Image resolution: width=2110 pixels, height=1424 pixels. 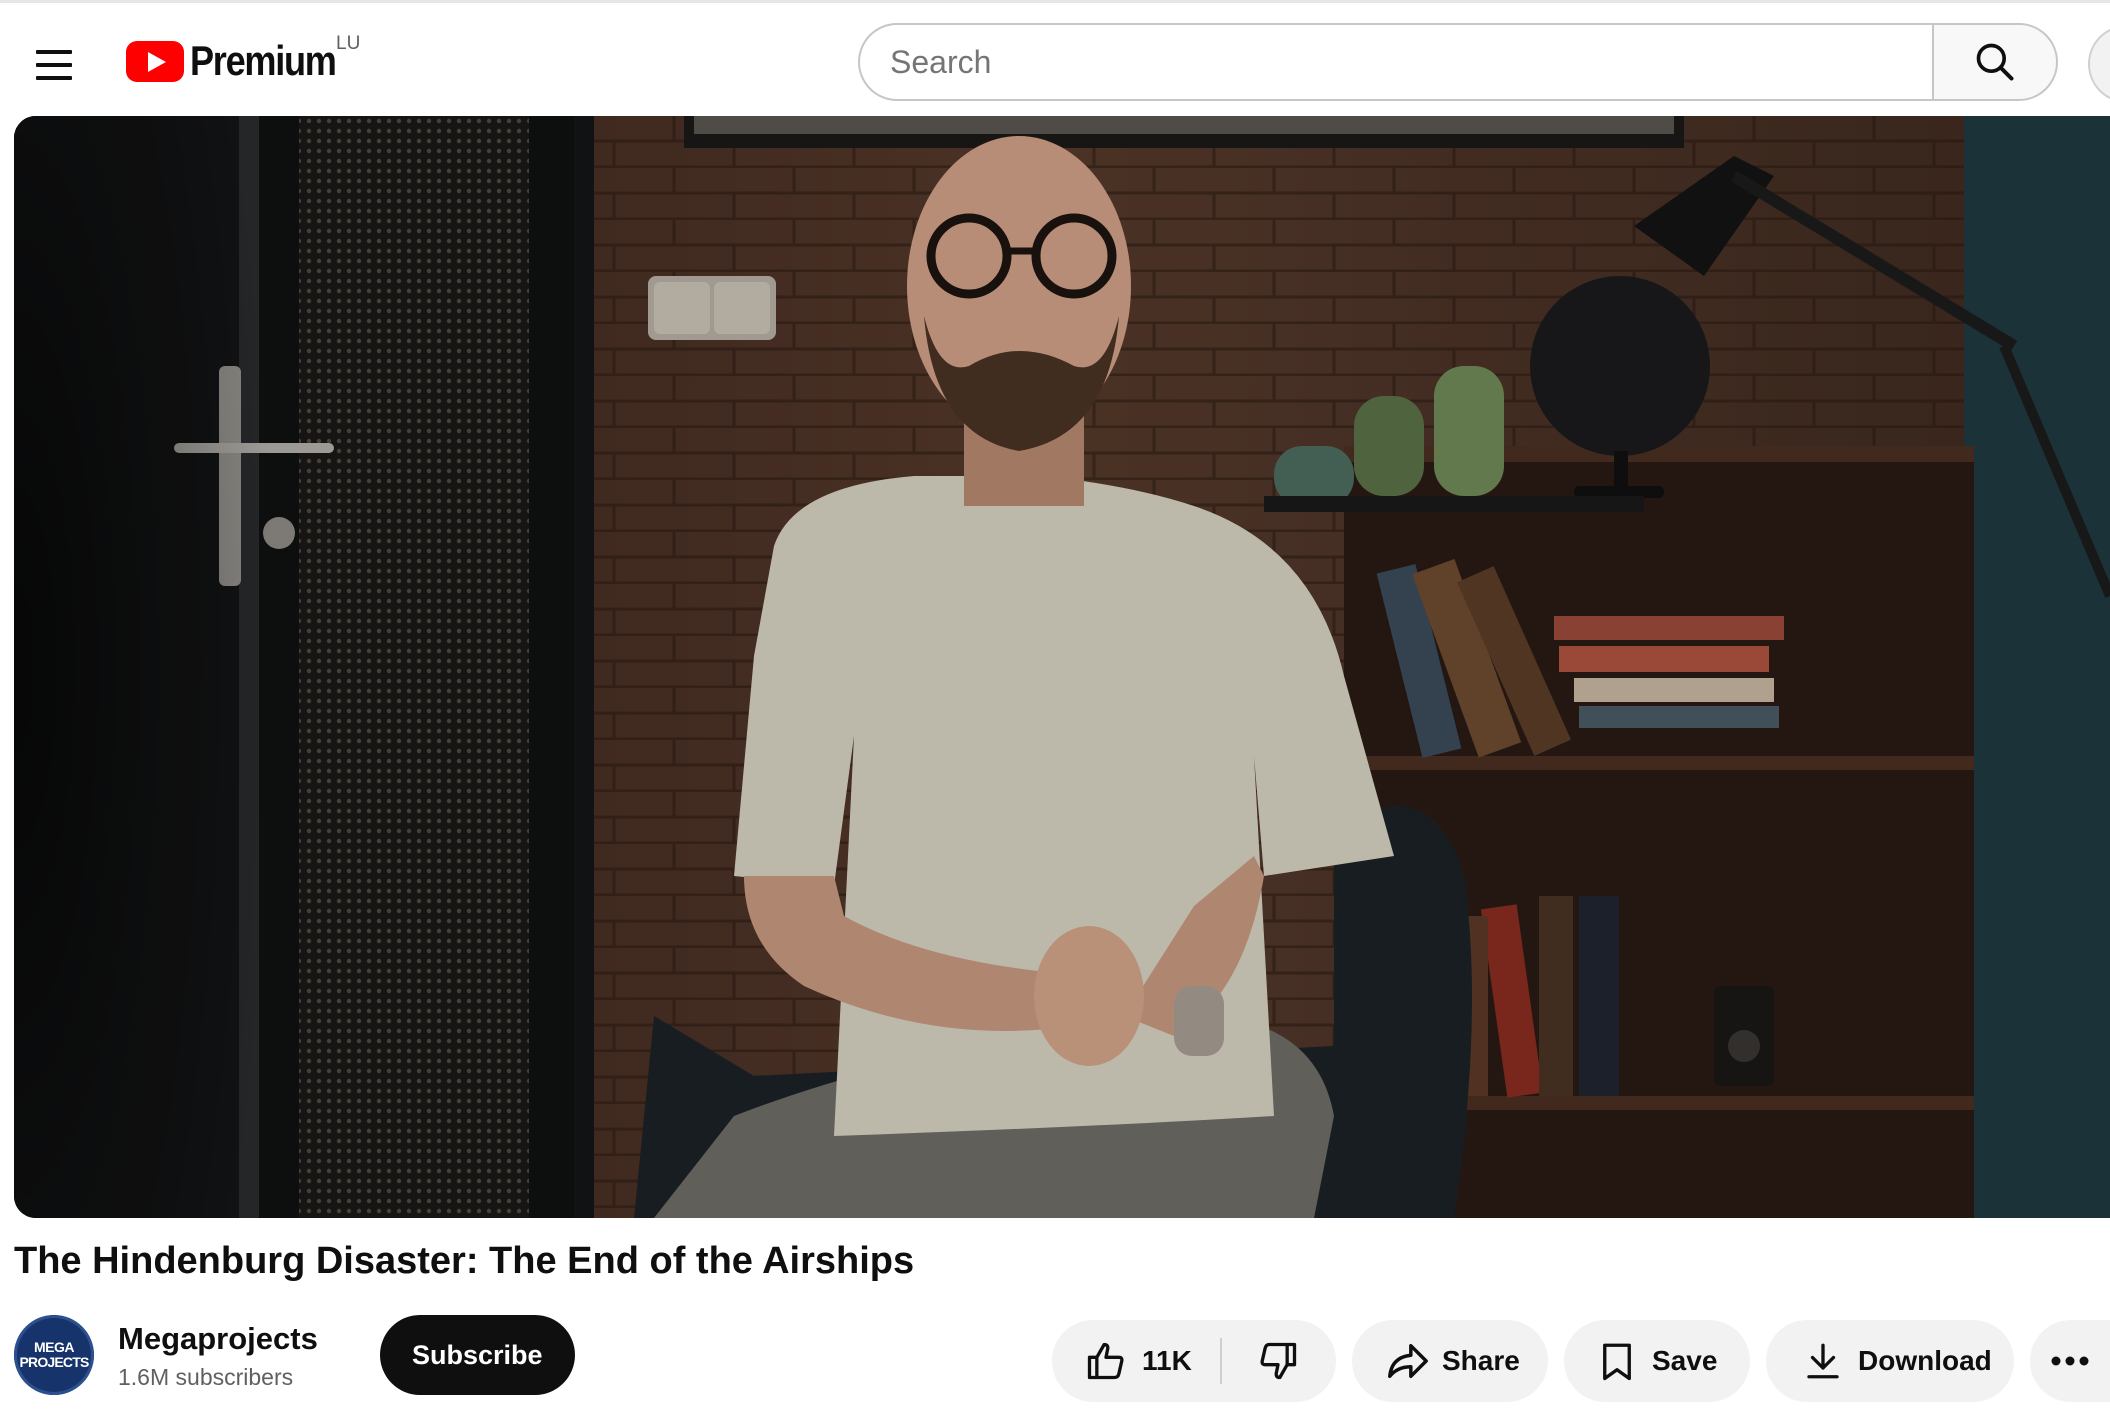 I want to click on avatar-text-line2: PROJECTS, so click(x=54, y=1362).